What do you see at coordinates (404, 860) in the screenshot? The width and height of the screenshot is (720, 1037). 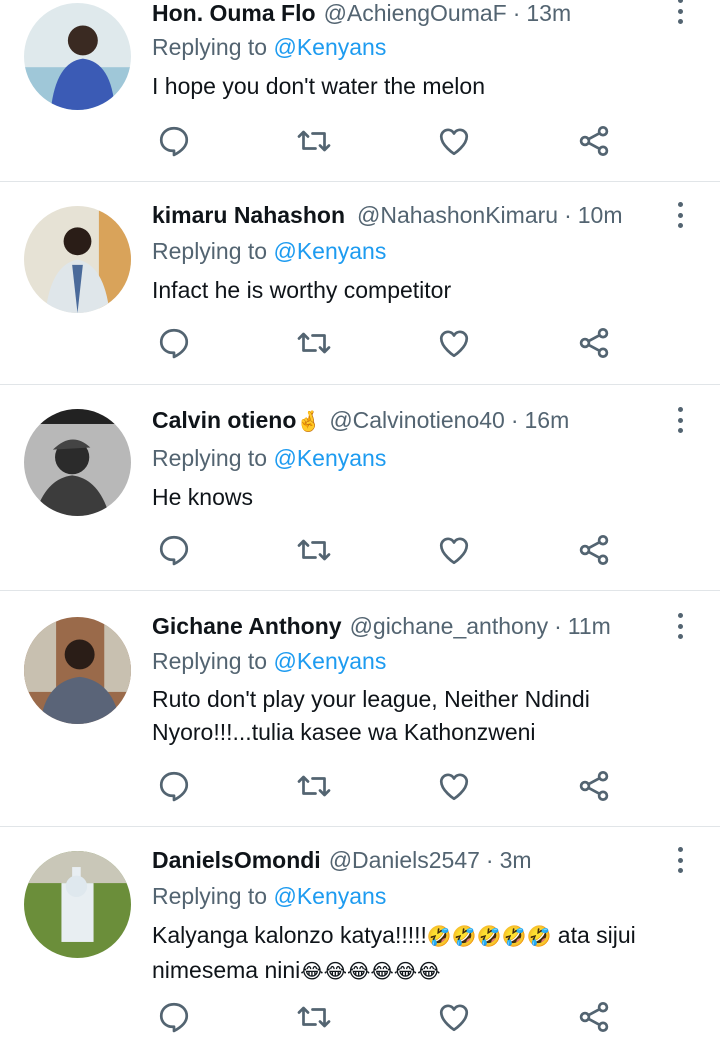 I see `user-handle: @Daniels2547` at bounding box center [404, 860].